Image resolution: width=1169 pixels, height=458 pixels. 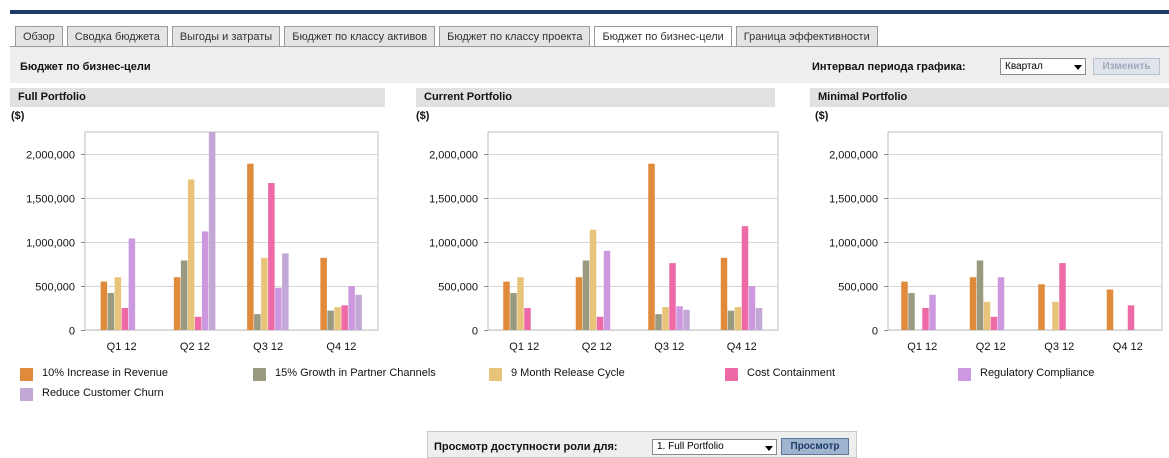 What do you see at coordinates (103, 393) in the screenshot?
I see `legend-label: Reduce Customer Churn` at bounding box center [103, 393].